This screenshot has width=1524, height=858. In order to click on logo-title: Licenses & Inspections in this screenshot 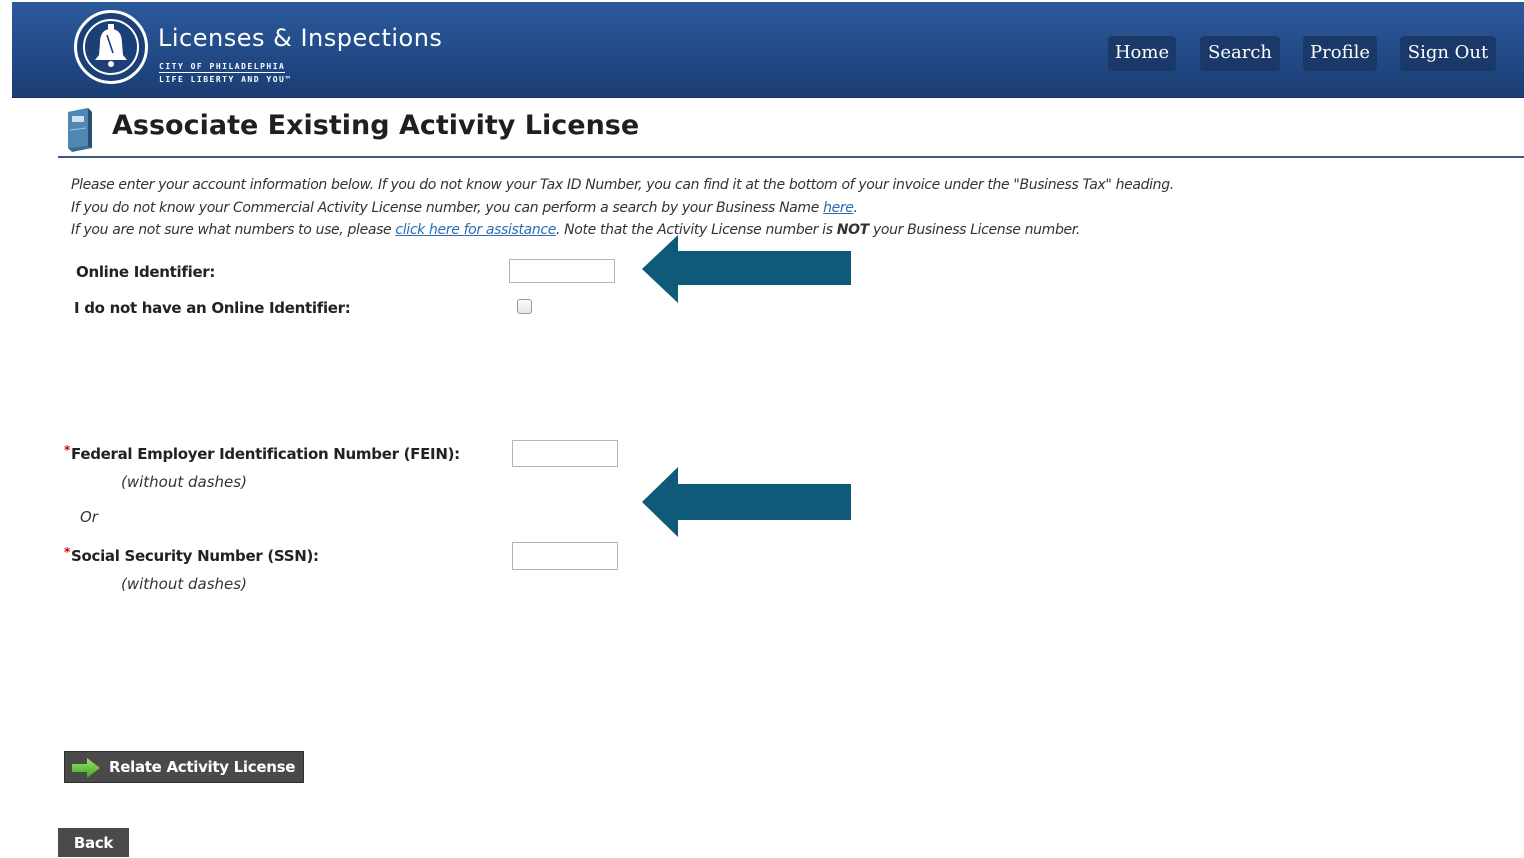, I will do `click(300, 38)`.